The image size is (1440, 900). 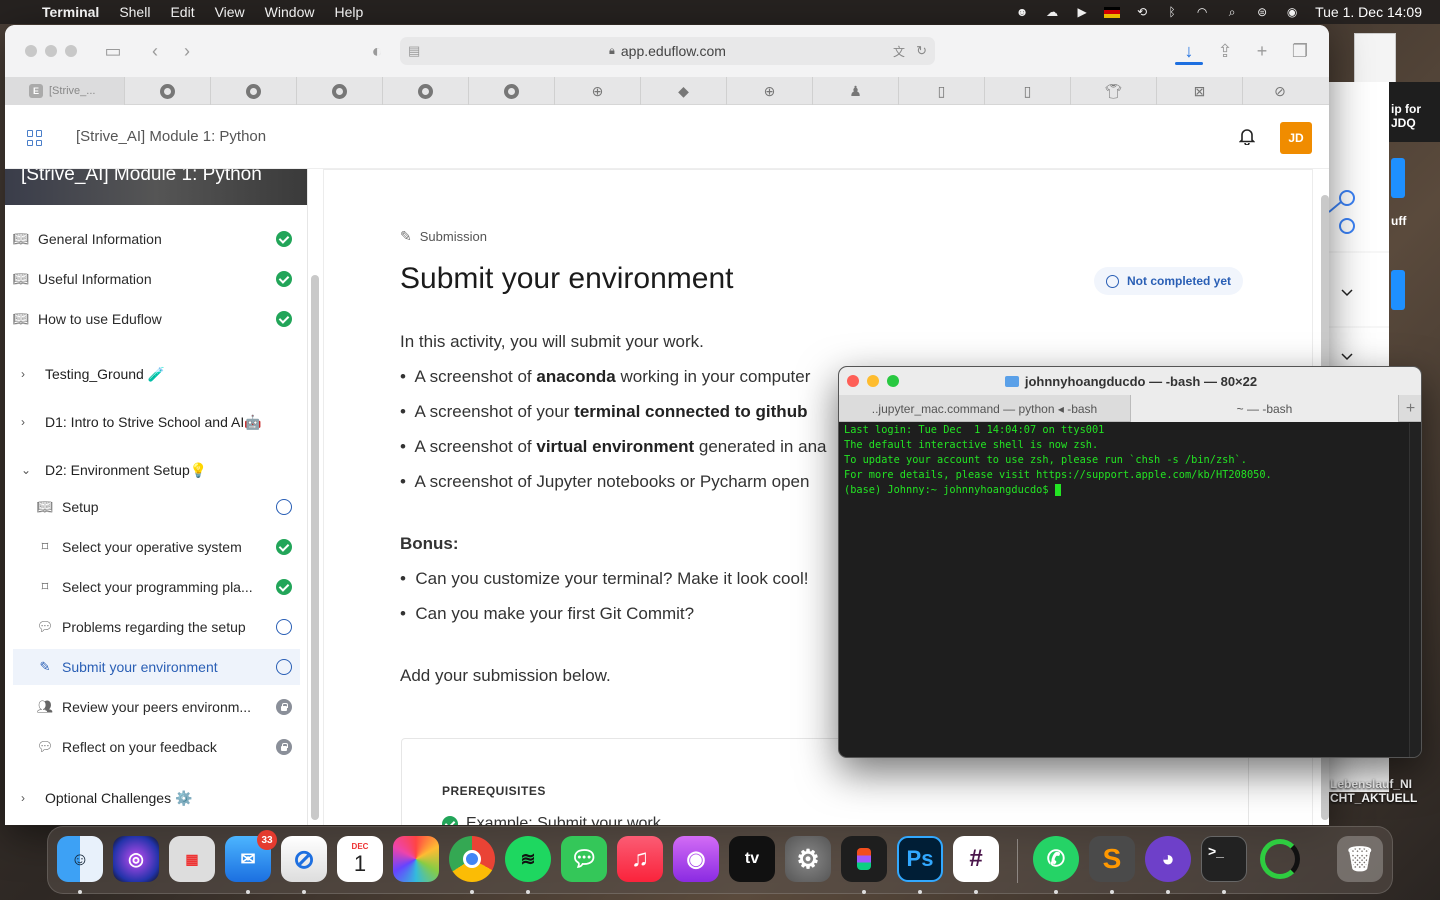 I want to click on section-d1: › D1: Intro to Strive School and AI🤖, so click(x=161, y=422).